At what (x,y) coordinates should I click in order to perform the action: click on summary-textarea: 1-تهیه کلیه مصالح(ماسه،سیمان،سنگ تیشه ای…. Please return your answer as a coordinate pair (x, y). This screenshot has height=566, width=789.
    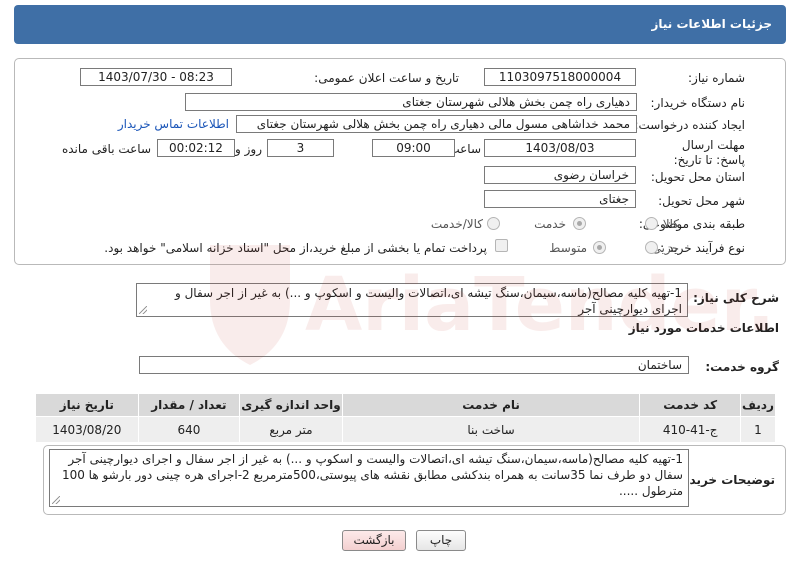
    Looking at the image, I should click on (412, 300).